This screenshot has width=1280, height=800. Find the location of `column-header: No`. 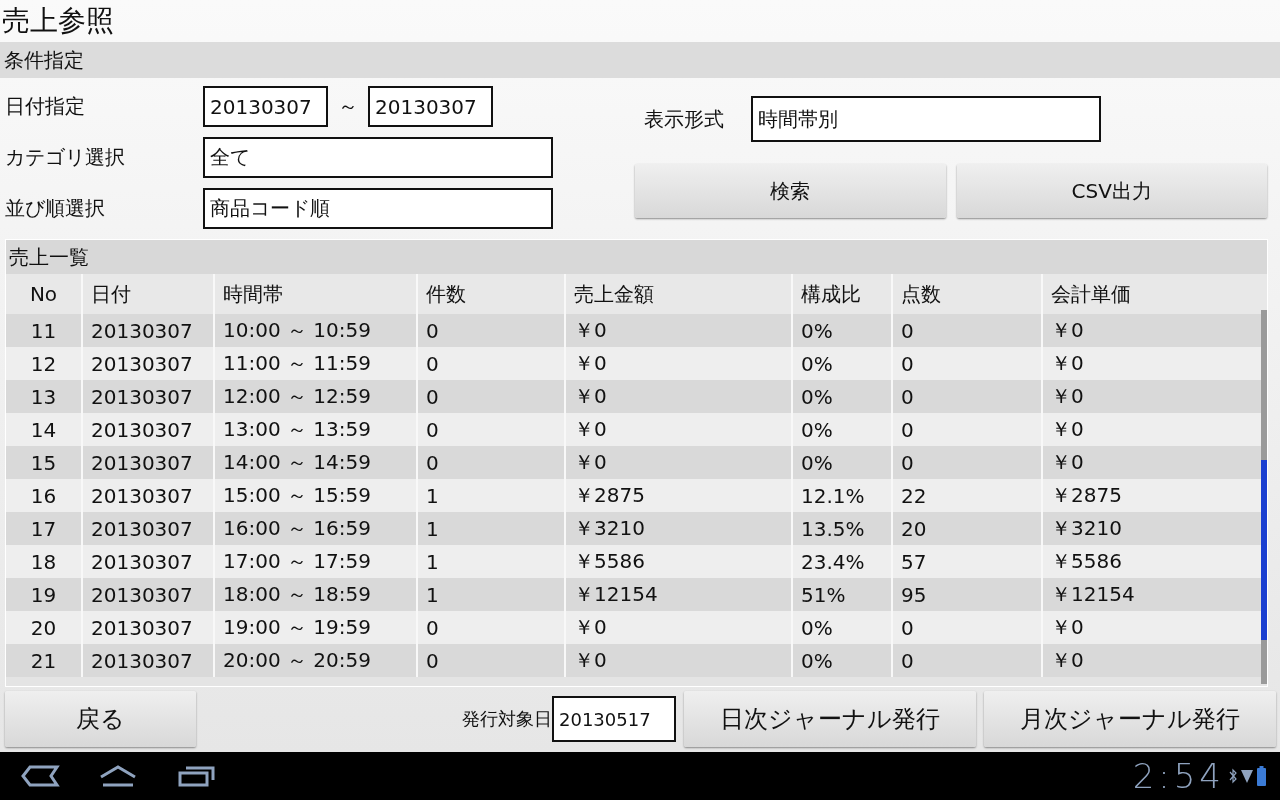

column-header: No is located at coordinates (43, 294).